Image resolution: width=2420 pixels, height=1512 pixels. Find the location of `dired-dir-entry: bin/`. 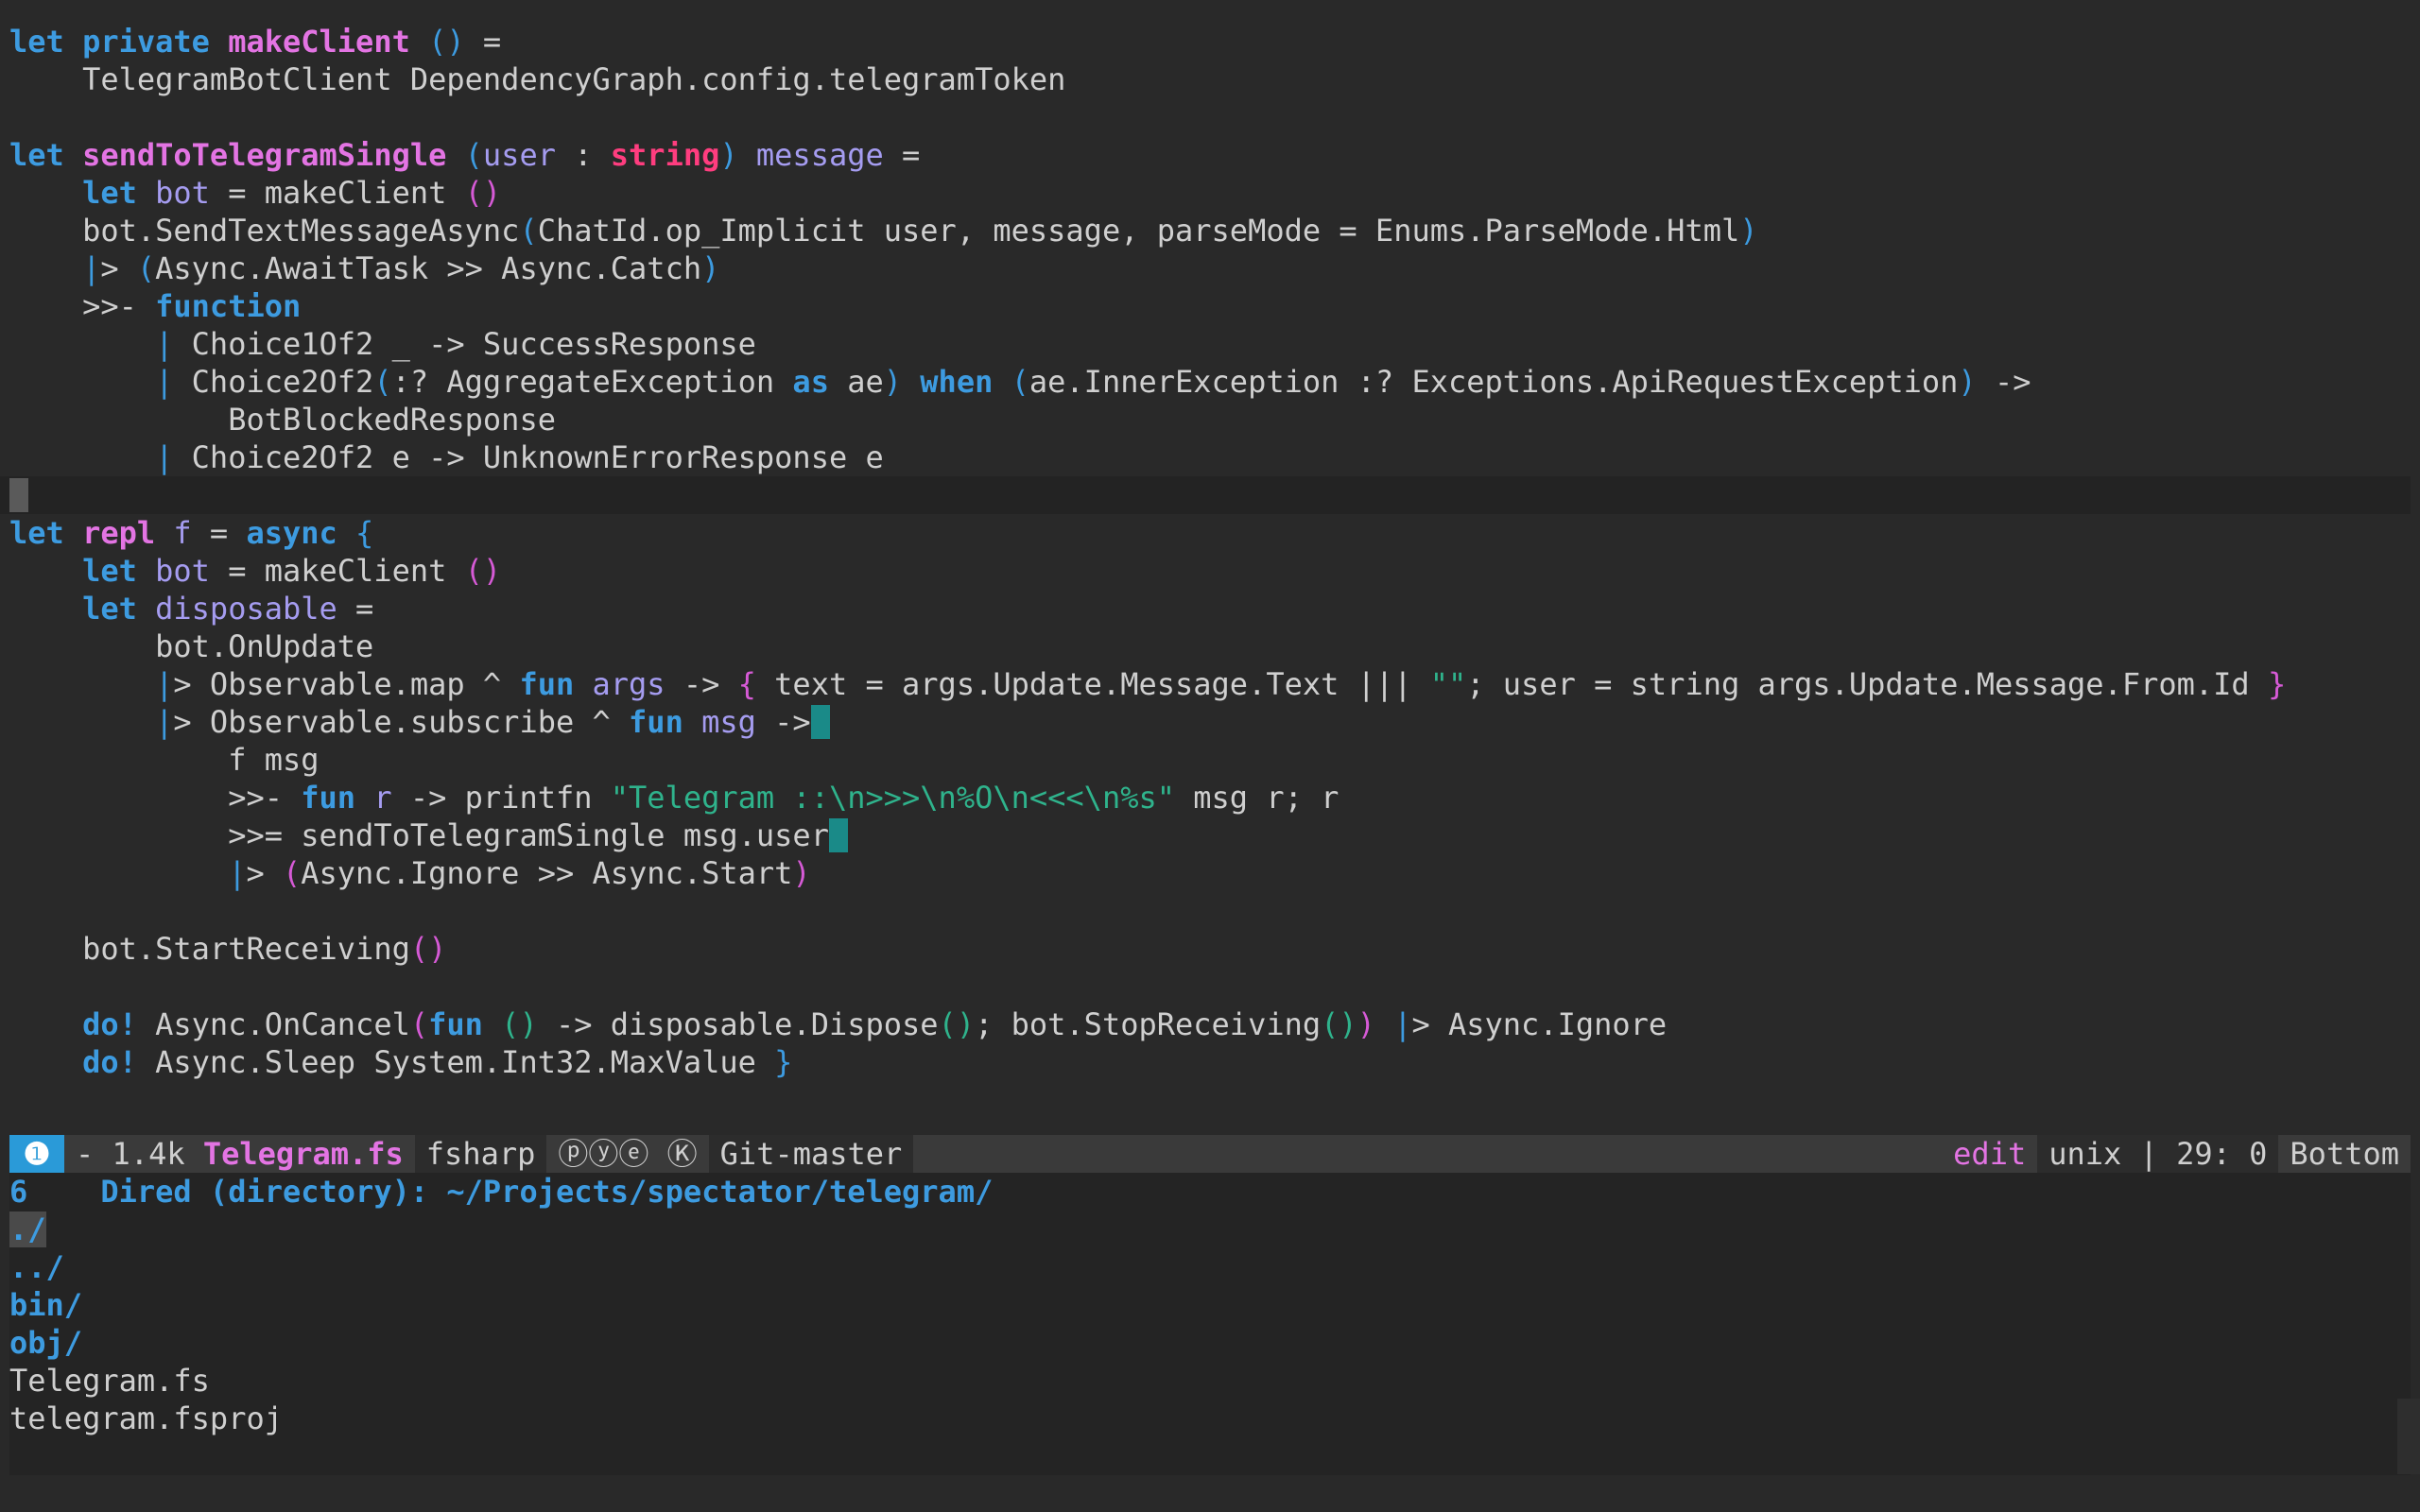

dired-dir-entry: bin/ is located at coordinates (1210, 1305).